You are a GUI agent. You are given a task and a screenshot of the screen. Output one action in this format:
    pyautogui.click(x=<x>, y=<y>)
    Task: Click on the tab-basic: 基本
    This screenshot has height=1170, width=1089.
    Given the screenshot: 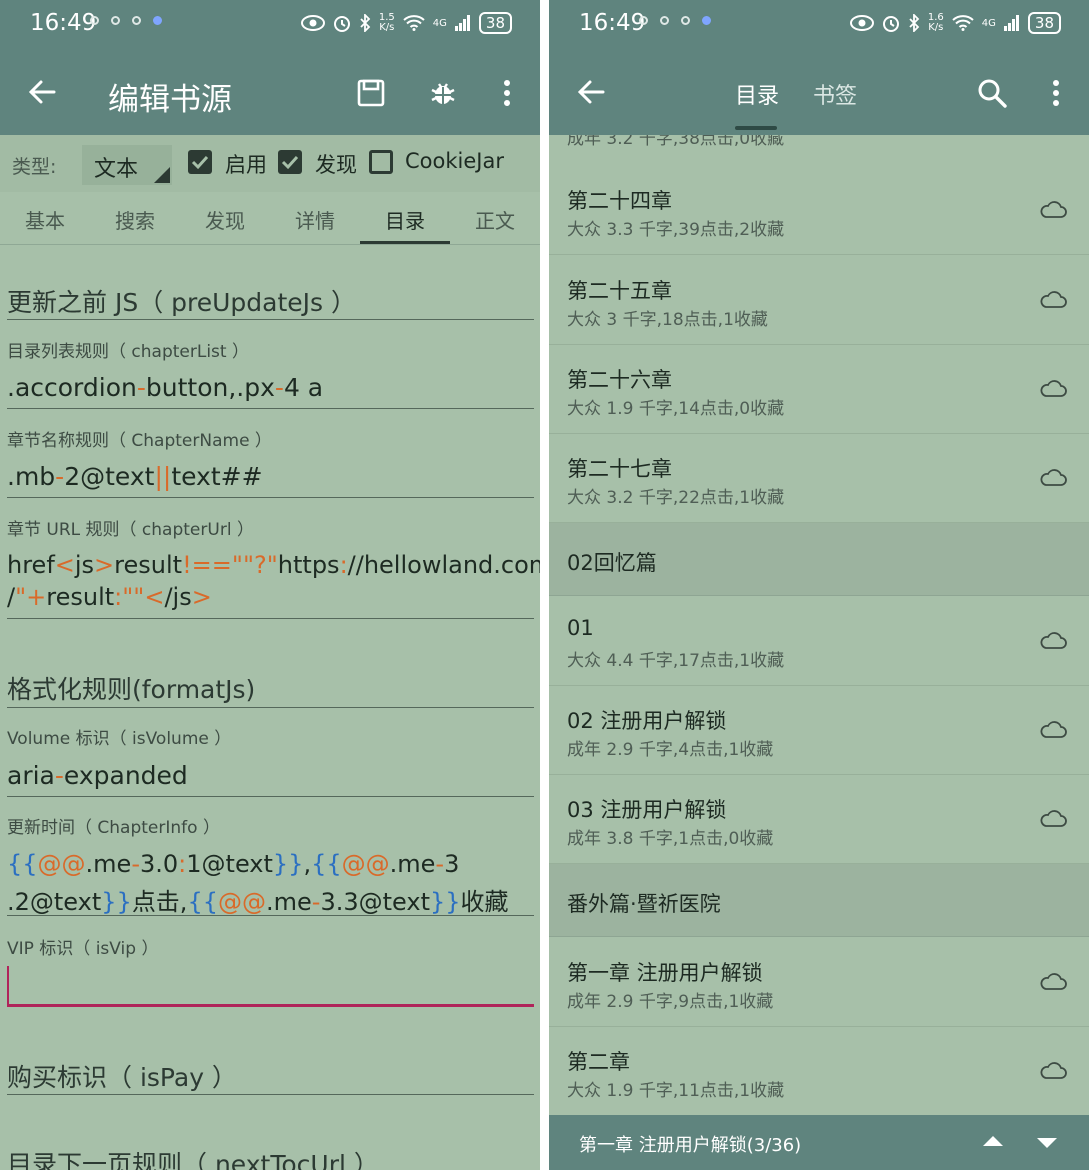 What is the action you would take?
    pyautogui.click(x=45, y=219)
    